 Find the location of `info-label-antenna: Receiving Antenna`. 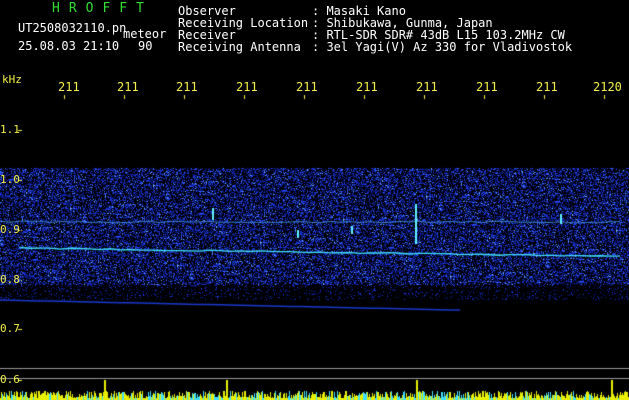

info-label-antenna: Receiving Antenna is located at coordinates (239, 47).